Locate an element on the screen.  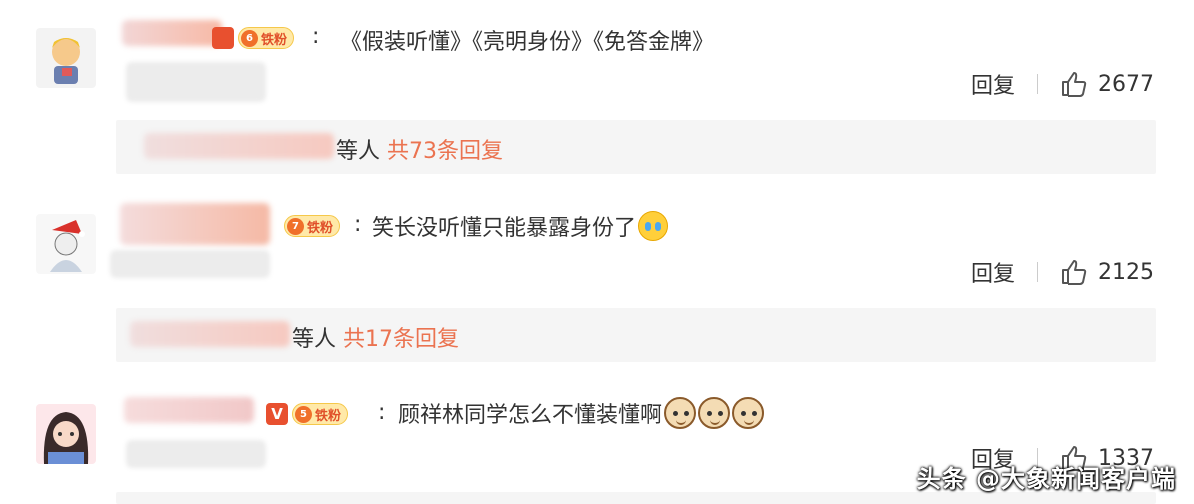
user-badges: V 5 铁粉 is located at coordinates (307, 414).